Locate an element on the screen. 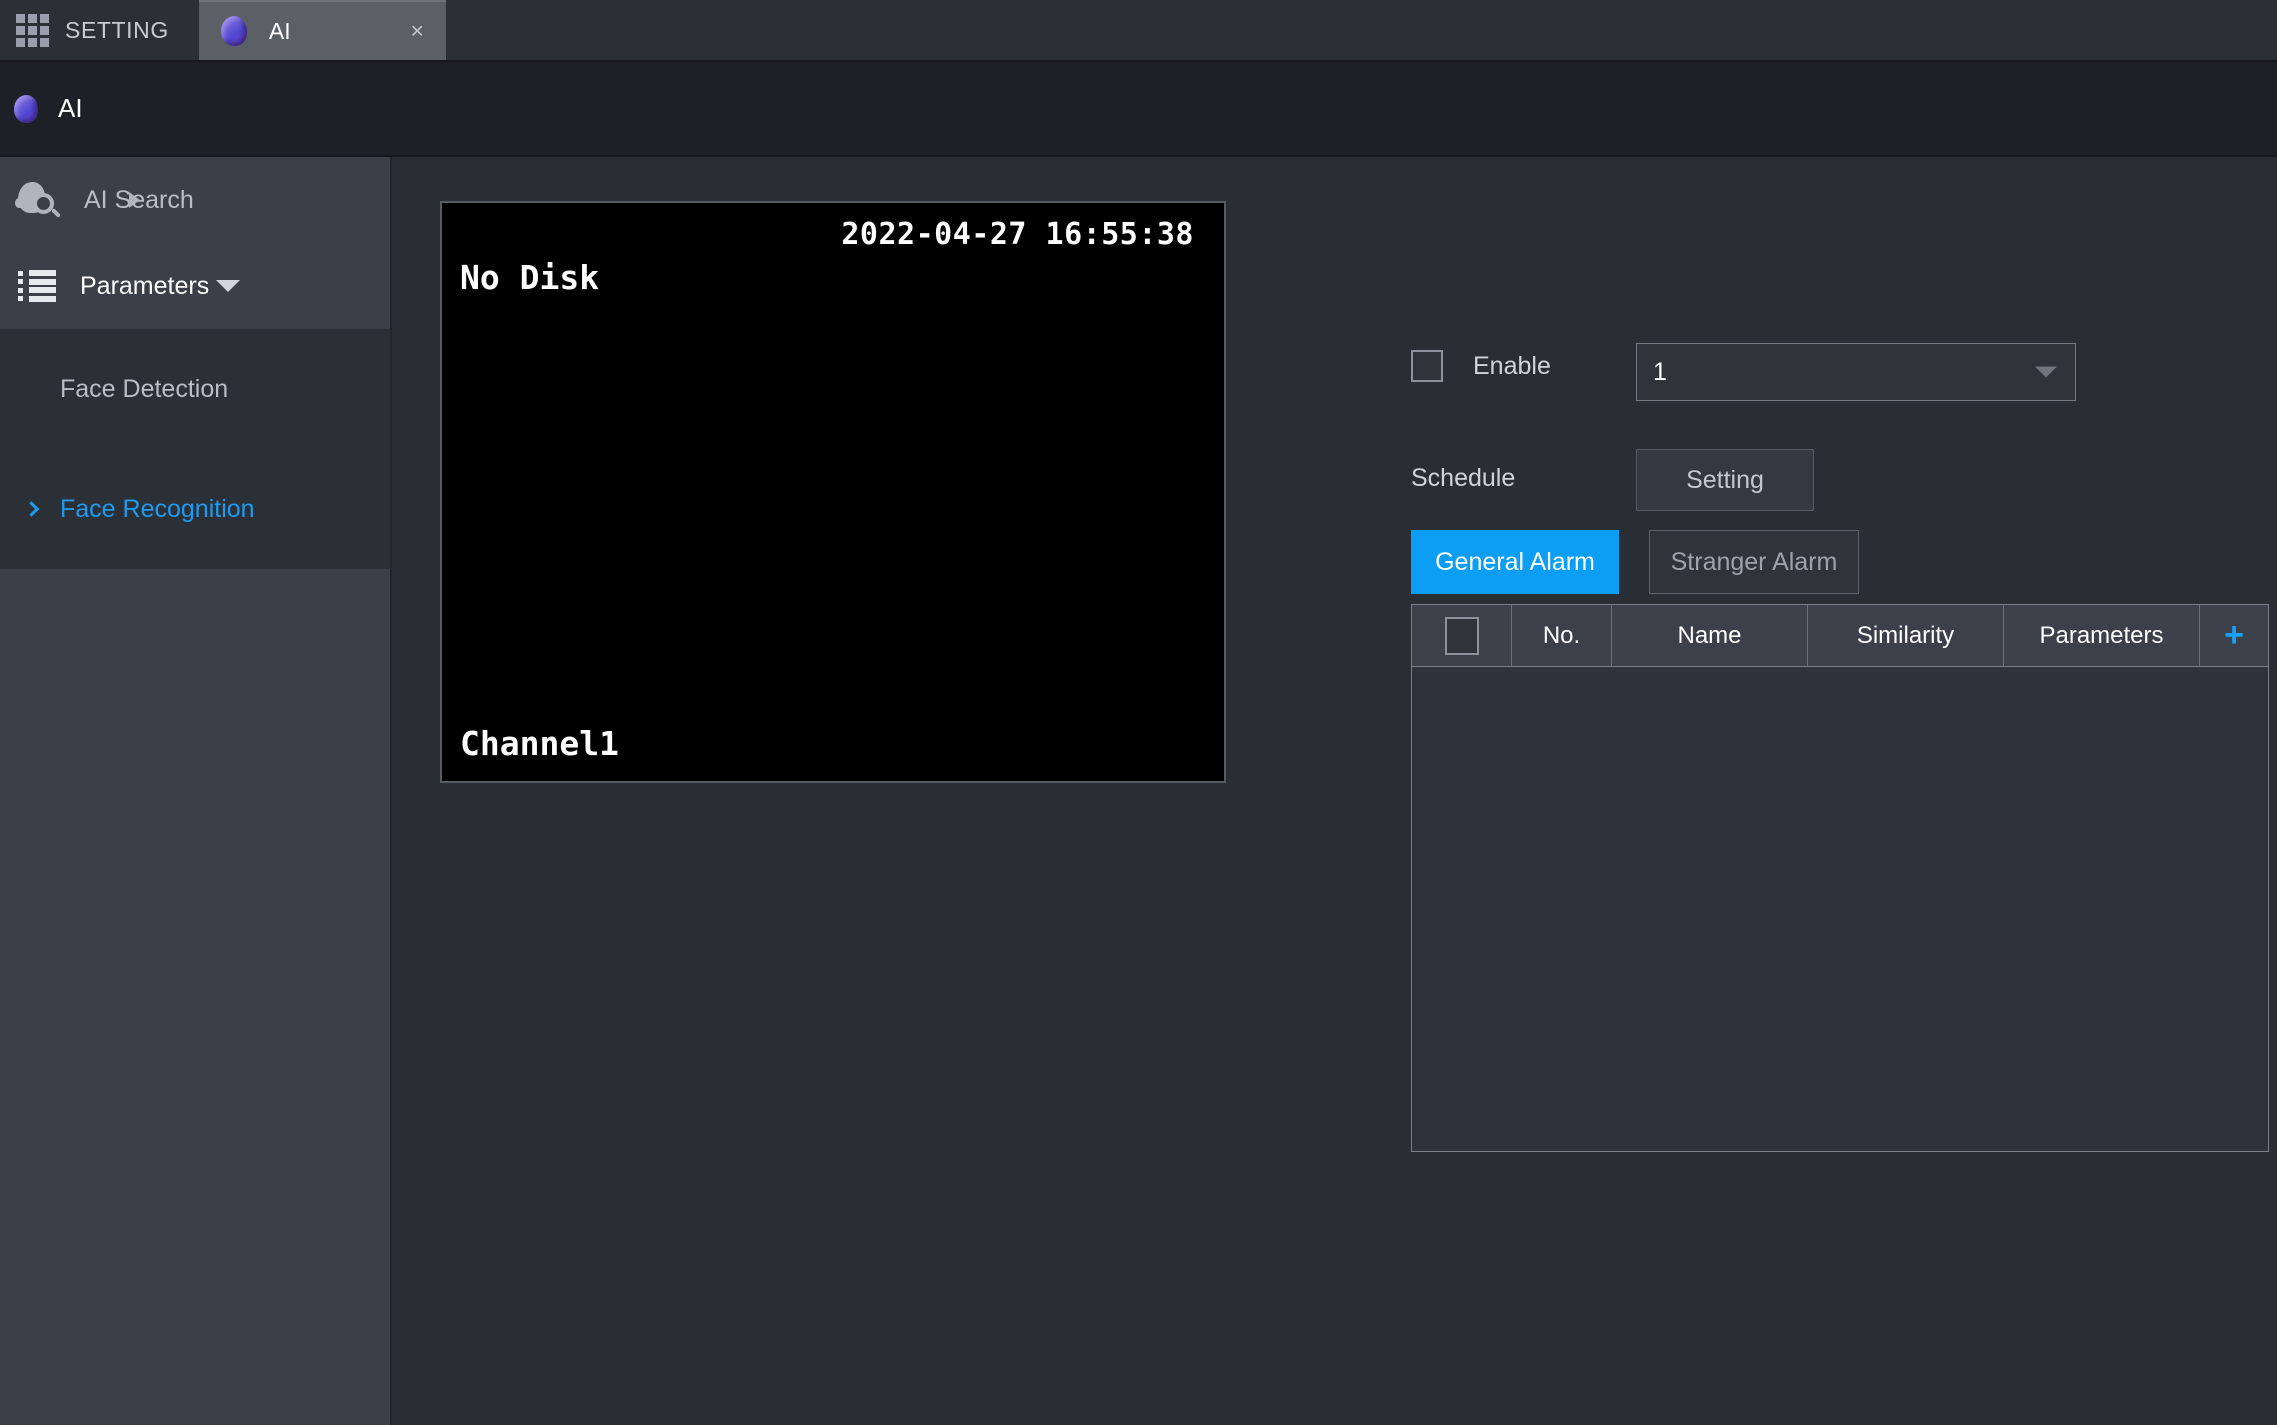 The height and width of the screenshot is (1425, 2277). enable-label: Enable is located at coordinates (1512, 365).